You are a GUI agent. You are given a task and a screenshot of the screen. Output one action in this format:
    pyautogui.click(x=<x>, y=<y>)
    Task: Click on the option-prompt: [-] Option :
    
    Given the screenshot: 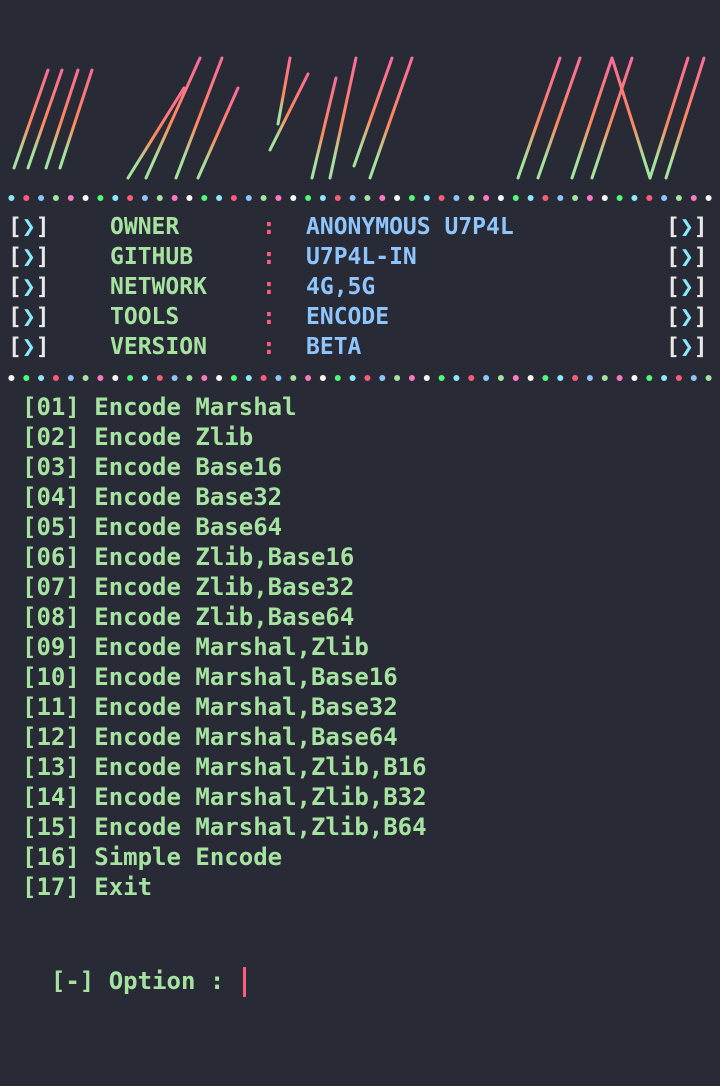 What is the action you would take?
    pyautogui.click(x=134, y=963)
    